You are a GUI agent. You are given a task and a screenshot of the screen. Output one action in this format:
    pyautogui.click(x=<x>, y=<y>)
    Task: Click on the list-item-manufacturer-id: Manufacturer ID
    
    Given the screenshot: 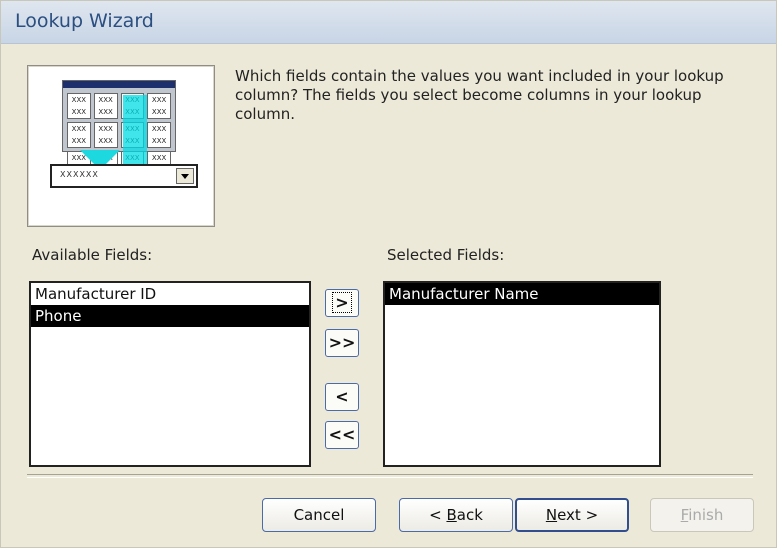 What is the action you would take?
    pyautogui.click(x=170, y=294)
    